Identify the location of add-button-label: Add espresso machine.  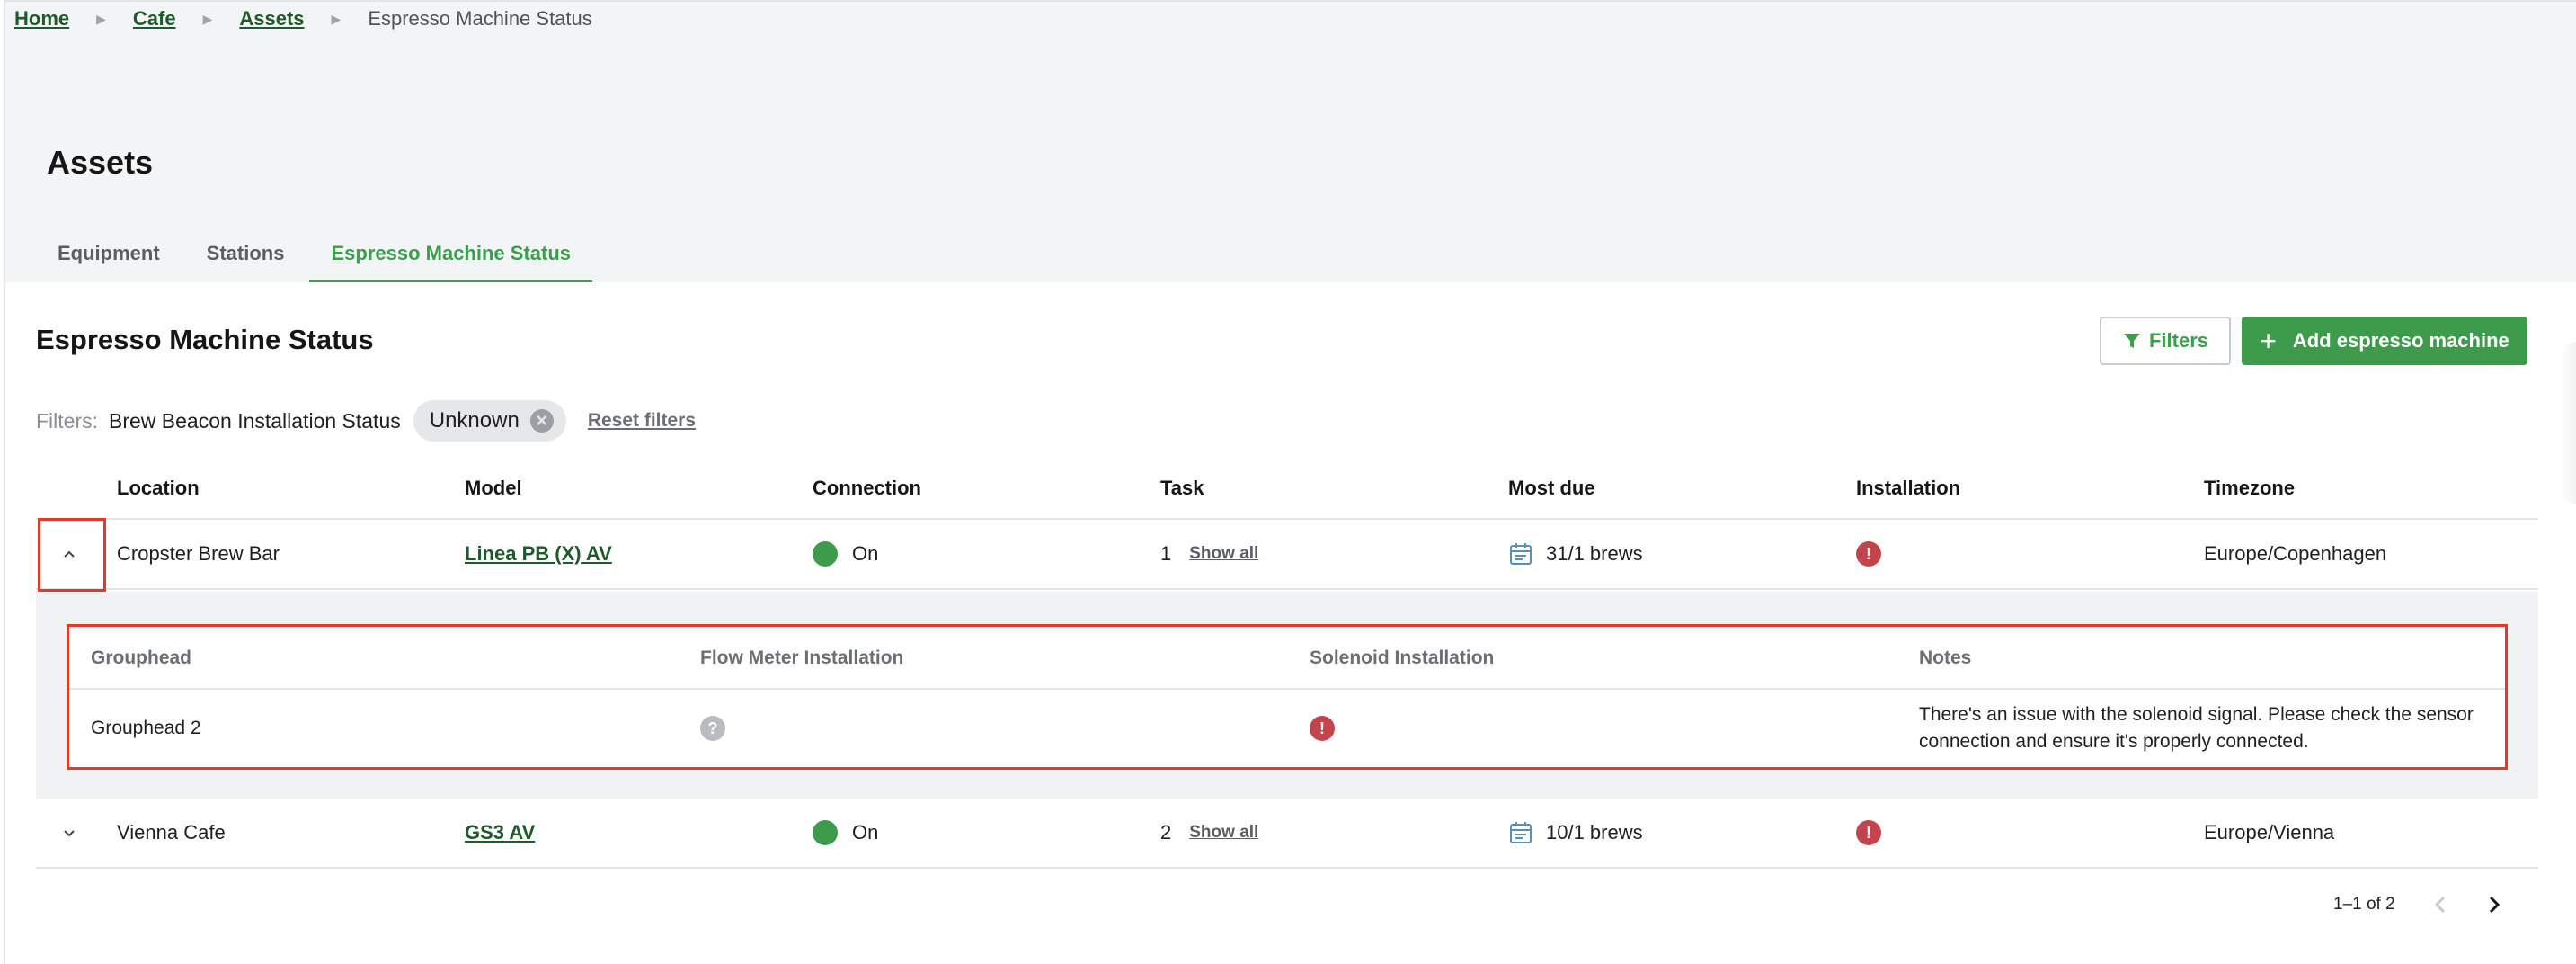
(2400, 341).